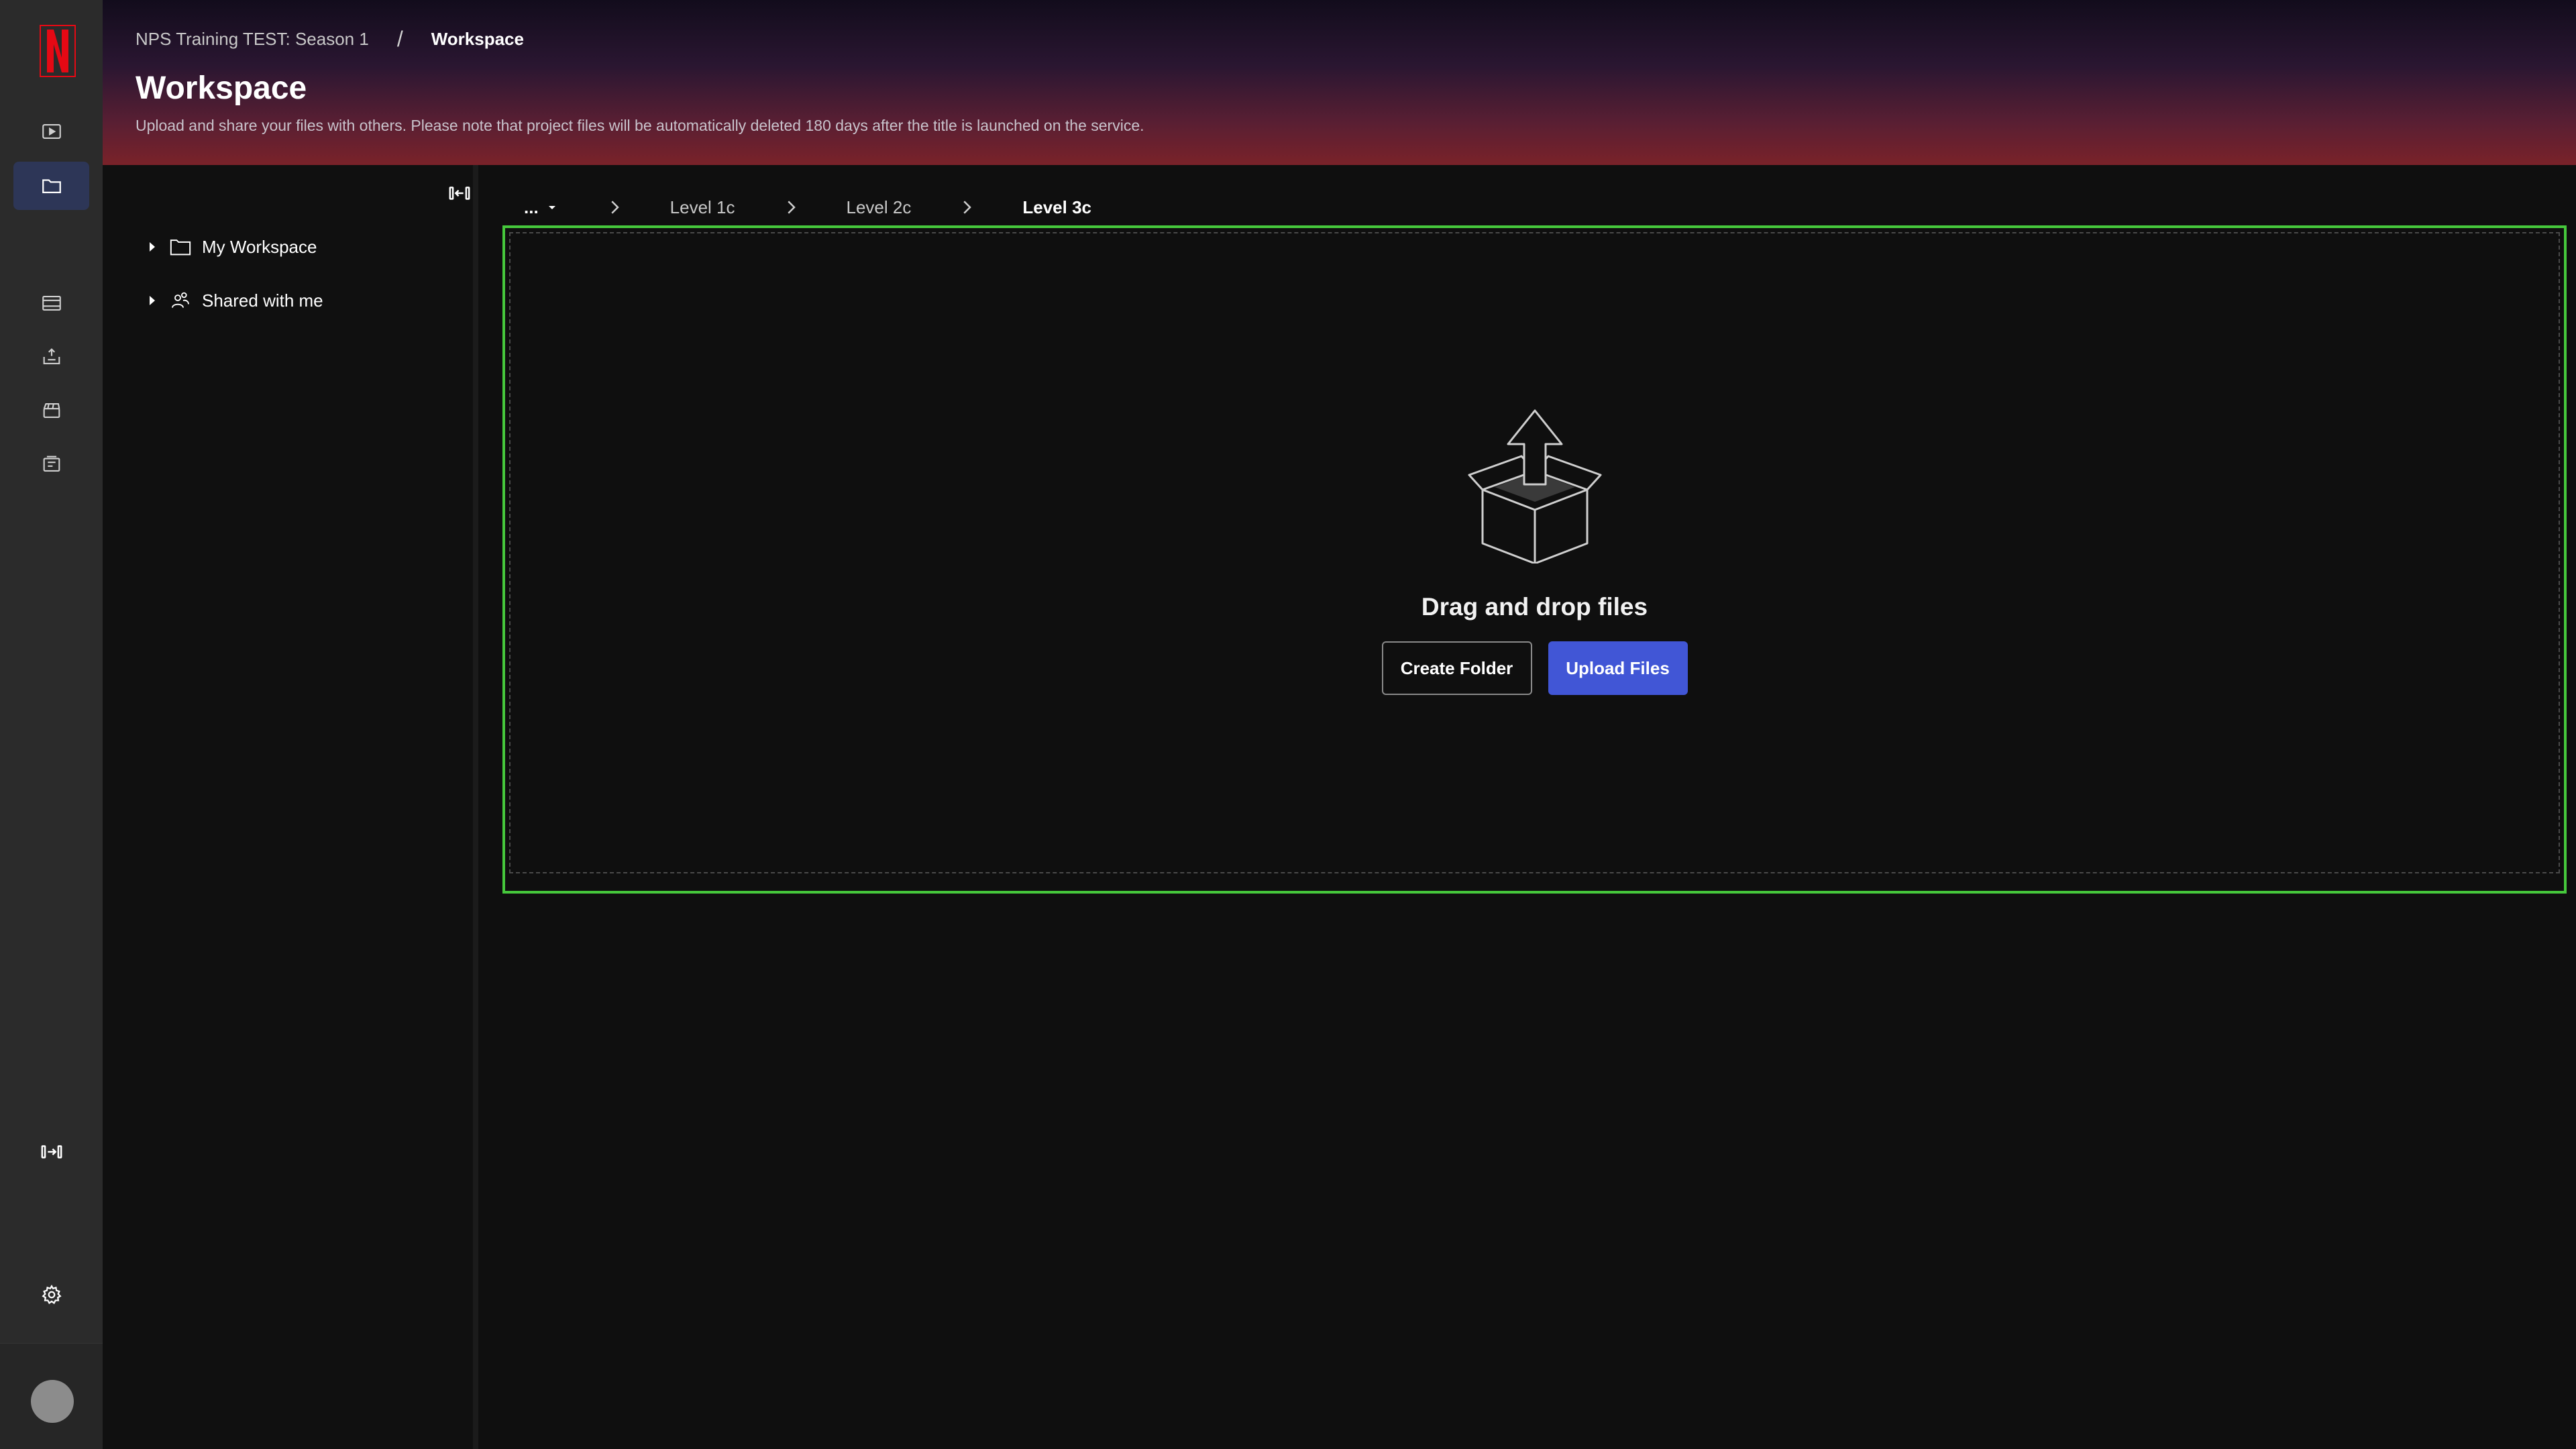 This screenshot has width=2576, height=1449. I want to click on inbox-list-icon, so click(51, 463).